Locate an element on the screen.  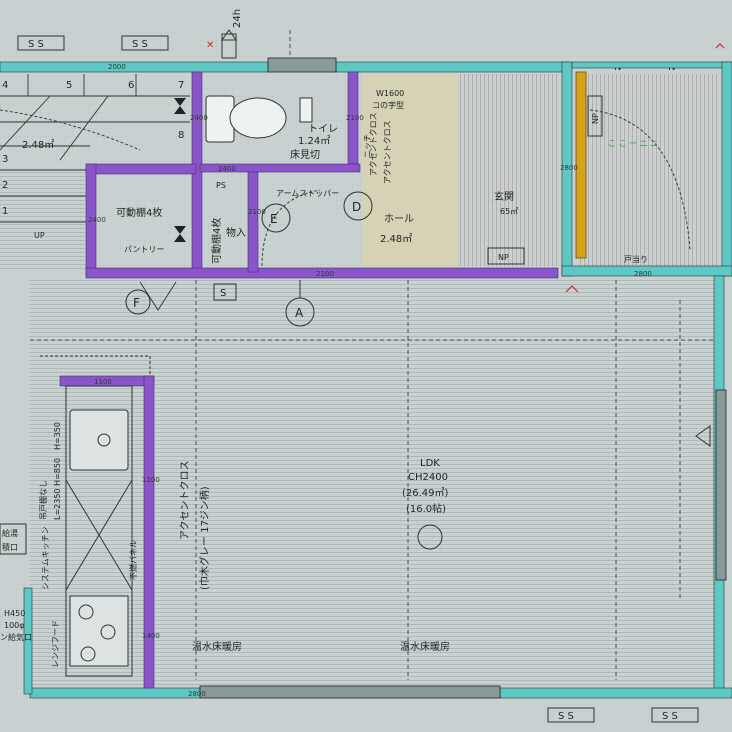
toilet-name: トイレ is located at coordinates (323, 129).